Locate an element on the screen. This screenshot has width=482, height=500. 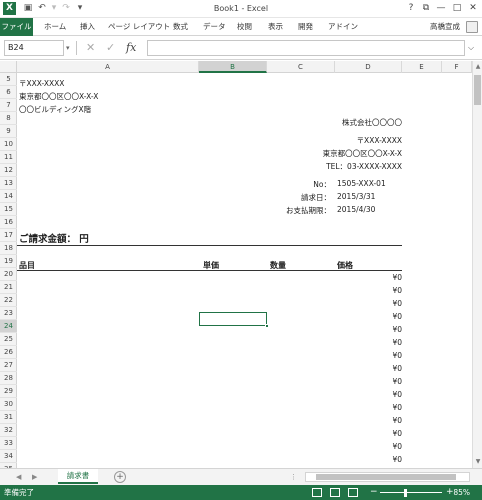
tab-review: 校閲 is located at coordinates (244, 27).